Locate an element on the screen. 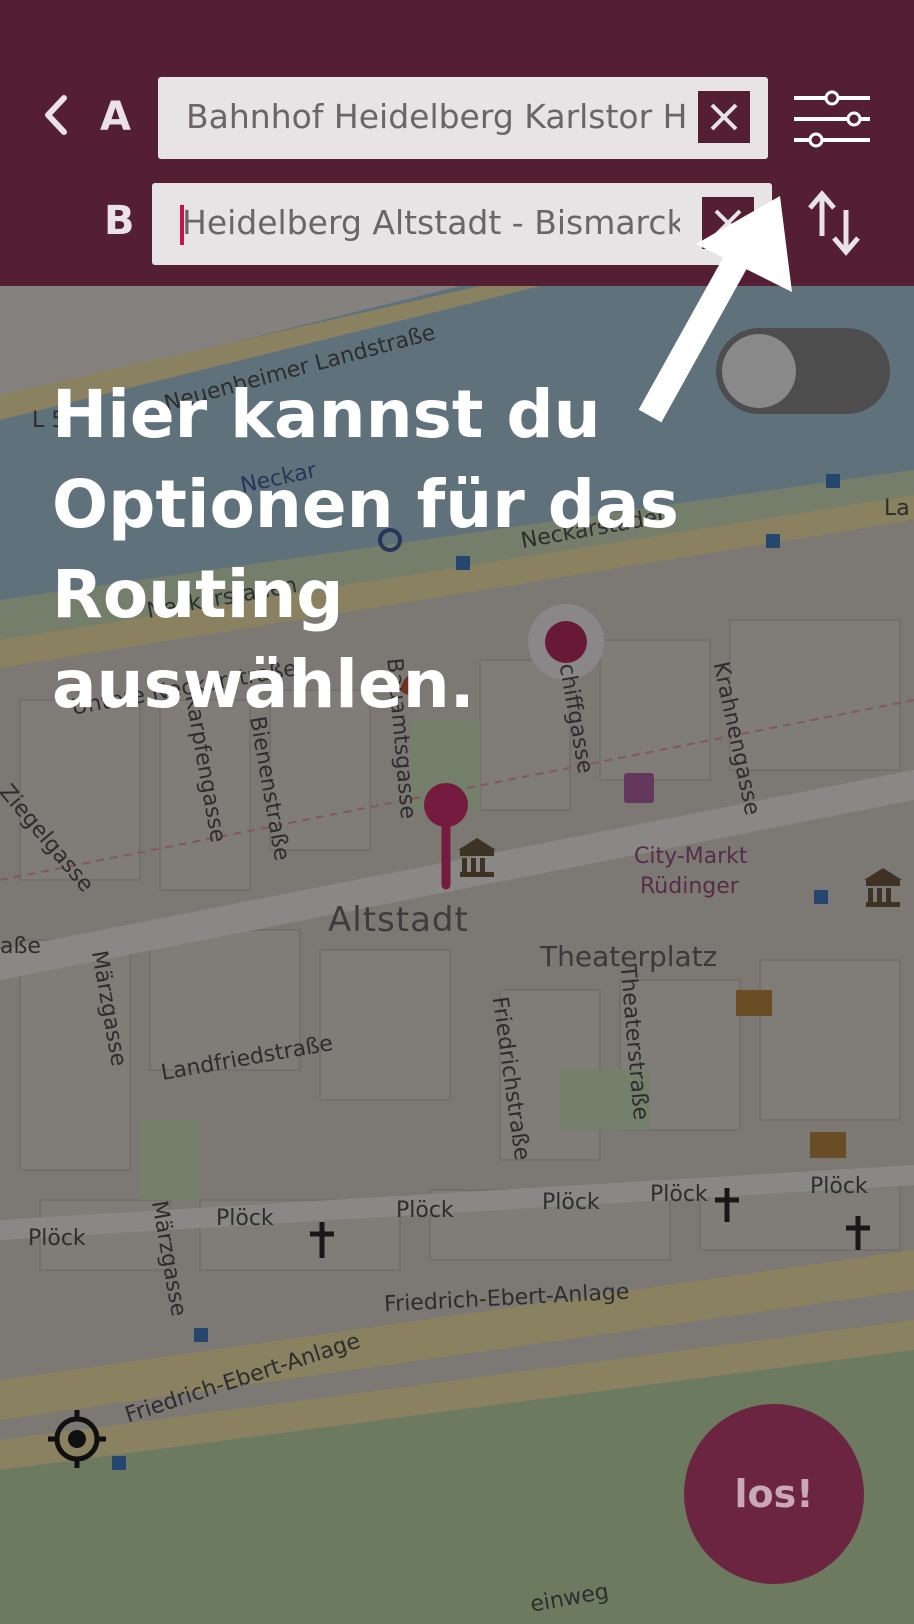 This screenshot has height=1624, width=914. routing-options-button is located at coordinates (832, 119).